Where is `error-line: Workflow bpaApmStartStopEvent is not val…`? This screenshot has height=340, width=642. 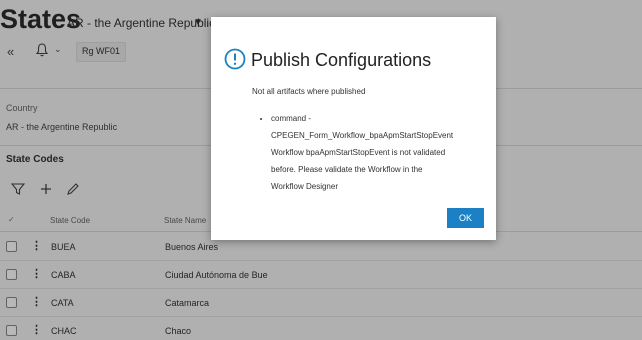
error-line: Workflow bpaApmStartStopEvent is not val… is located at coordinates (358, 152).